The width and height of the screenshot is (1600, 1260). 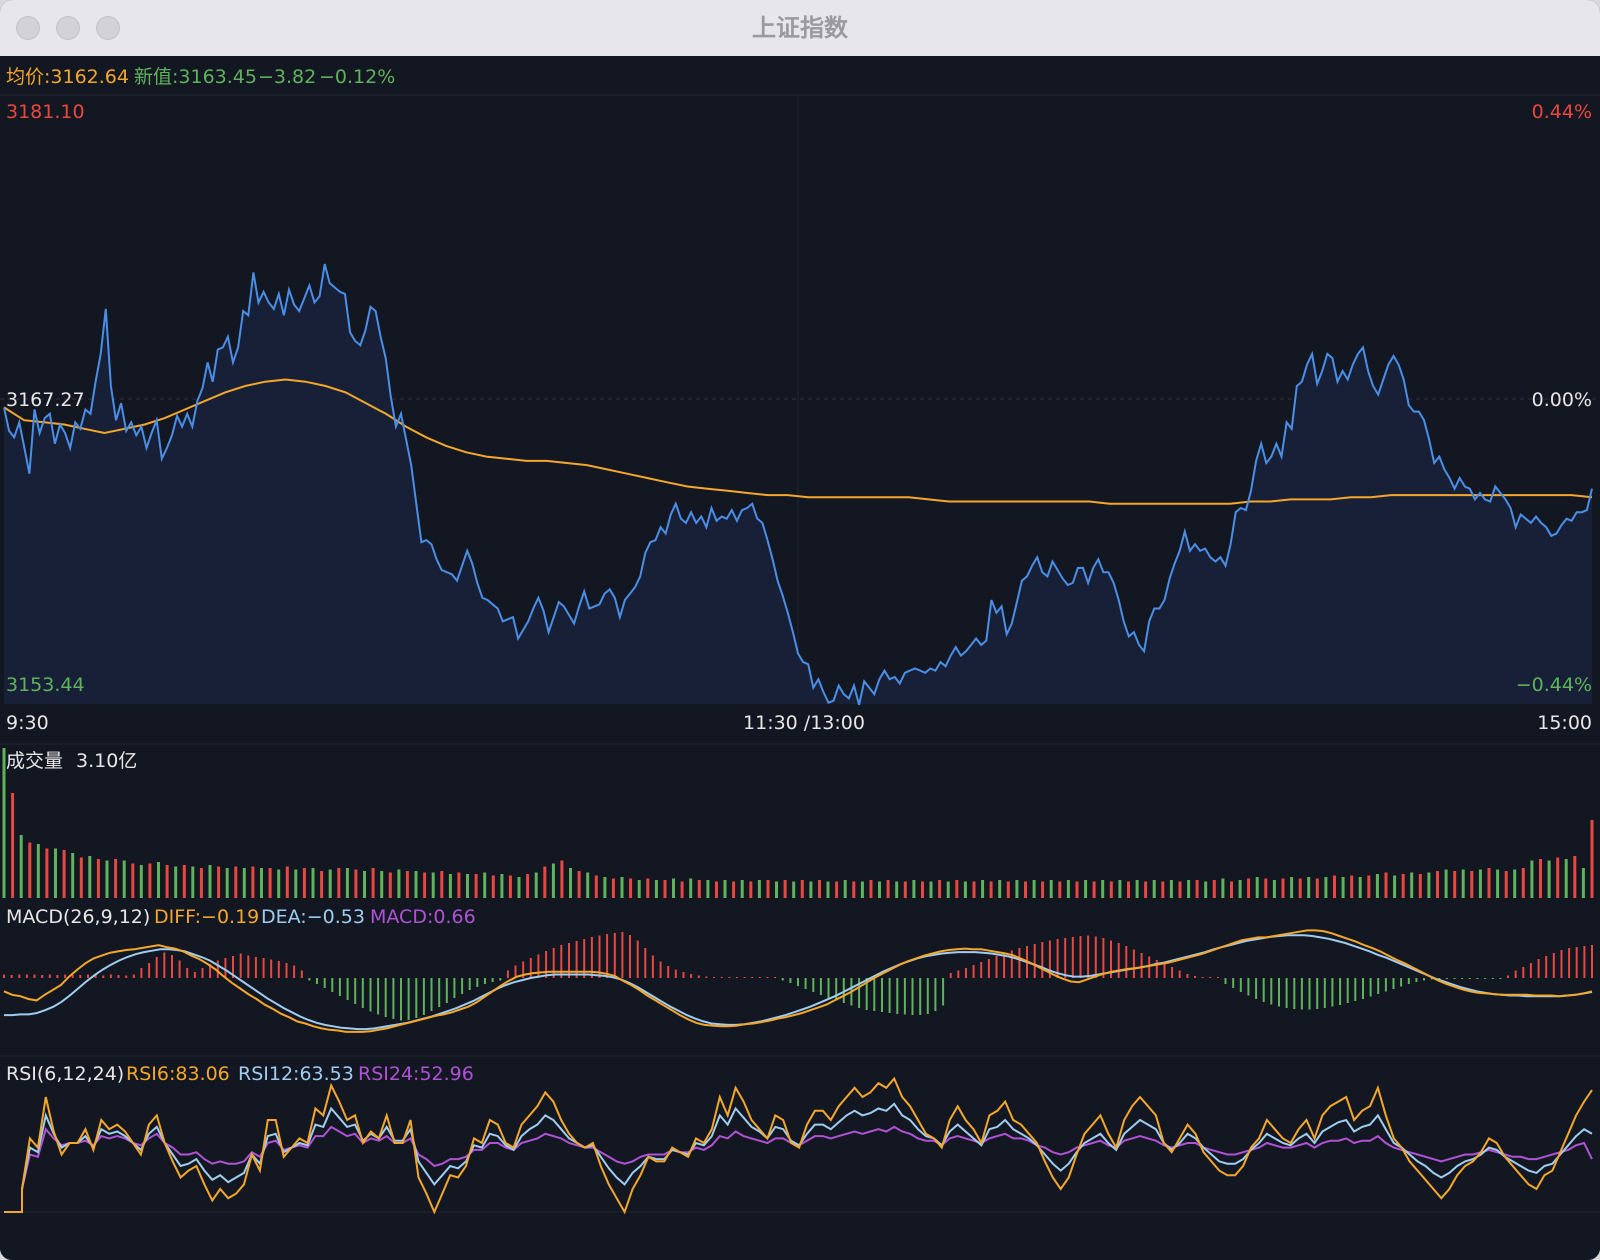 What do you see at coordinates (65, 1074) in the screenshot?
I see `rsi-legend-name: RSI(6,12,24)` at bounding box center [65, 1074].